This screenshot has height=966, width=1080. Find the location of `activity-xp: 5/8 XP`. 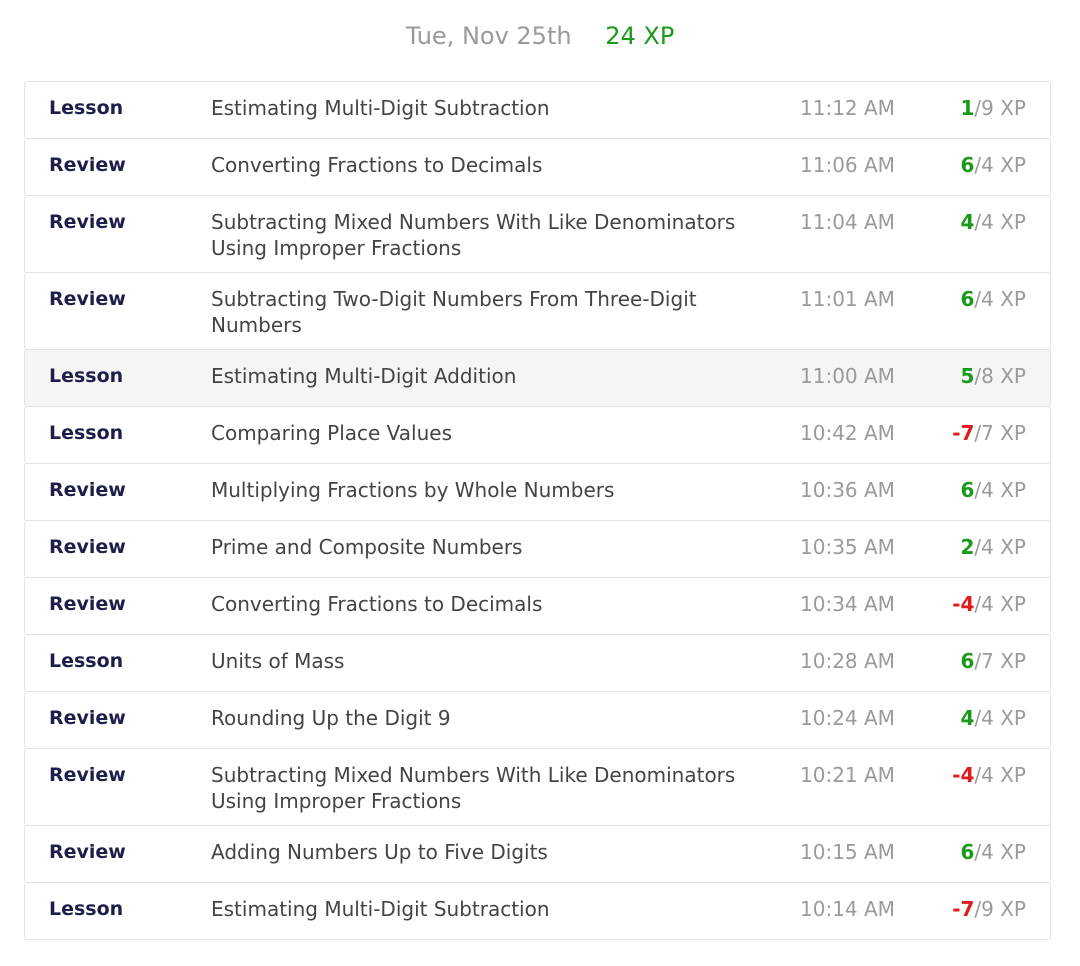

activity-xp: 5/8 XP is located at coordinates (993, 376).